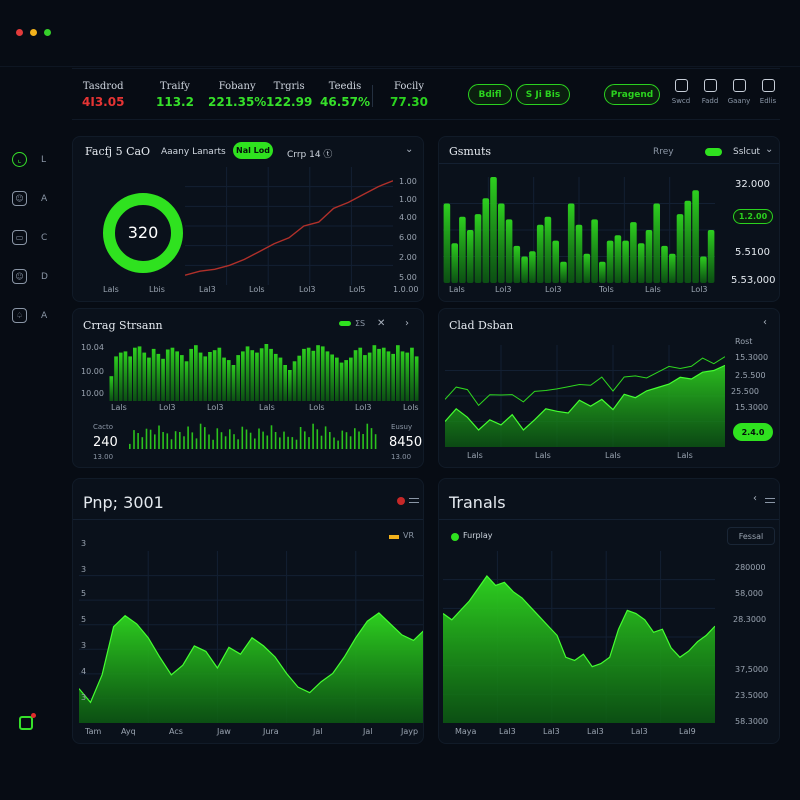 The height and width of the screenshot is (800, 800). What do you see at coordinates (553, 289) in the screenshot?
I see `axis-tick: Lol3` at bounding box center [553, 289].